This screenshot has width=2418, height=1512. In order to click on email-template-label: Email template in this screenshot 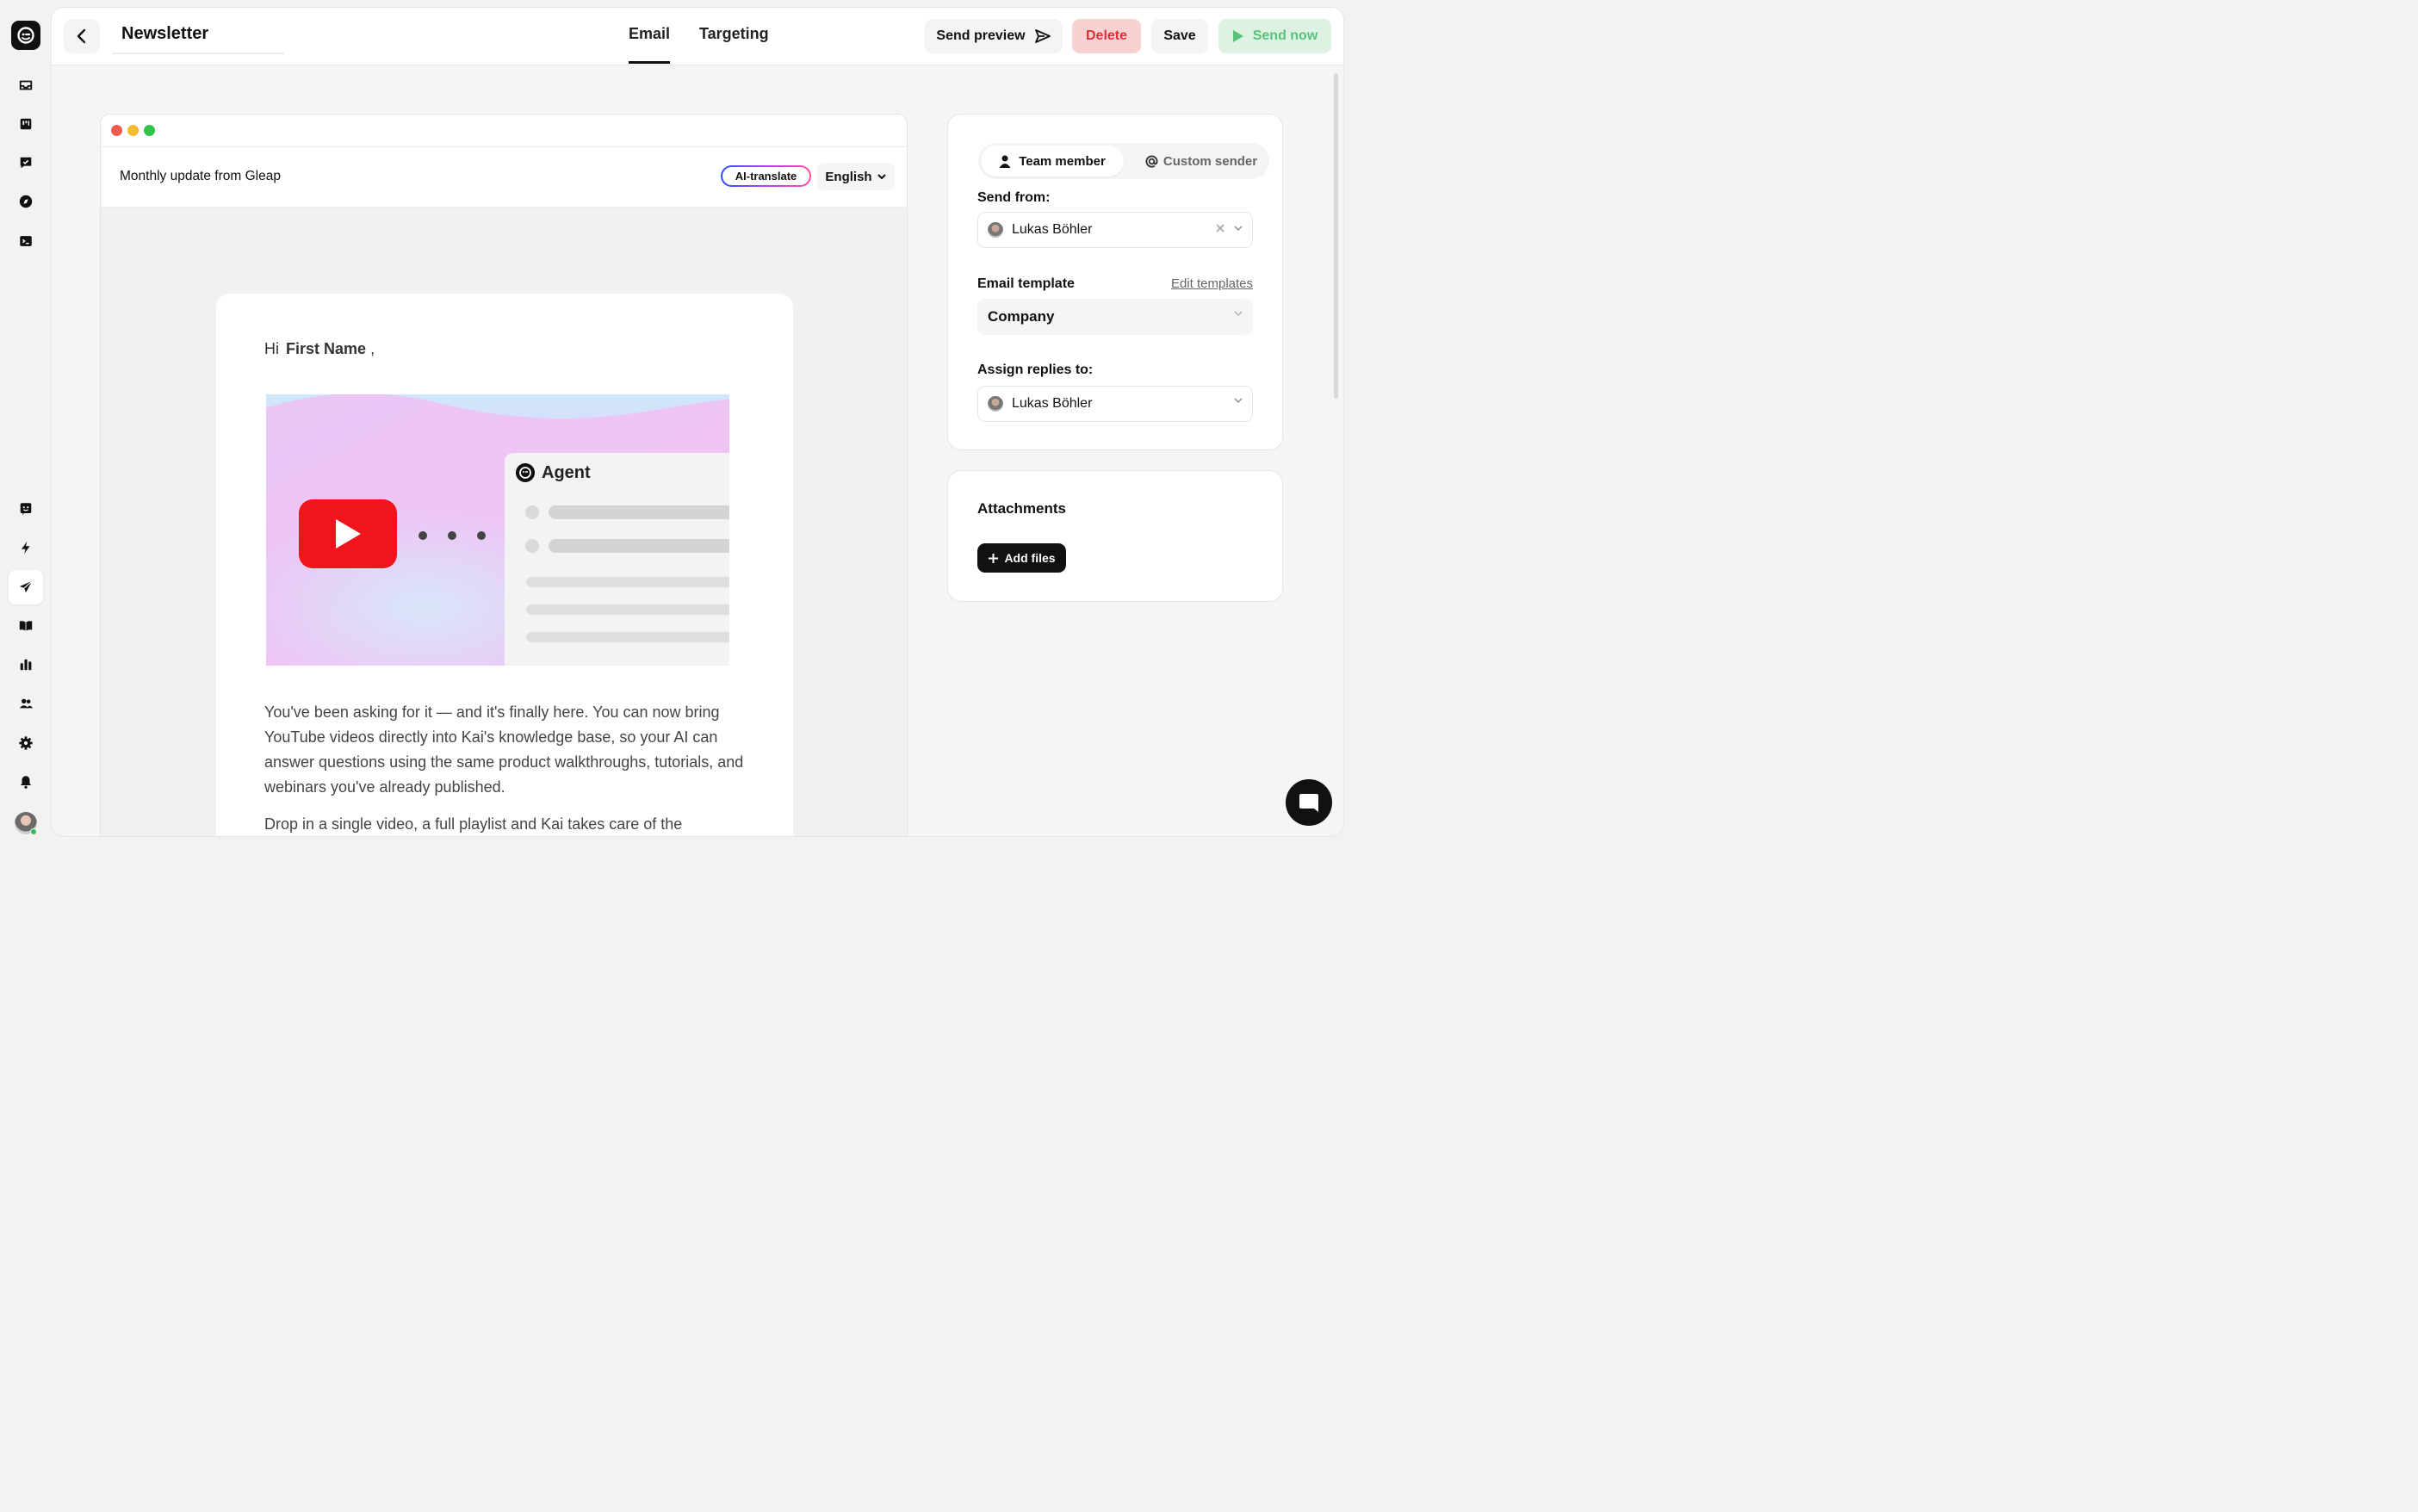, I will do `click(1026, 283)`.